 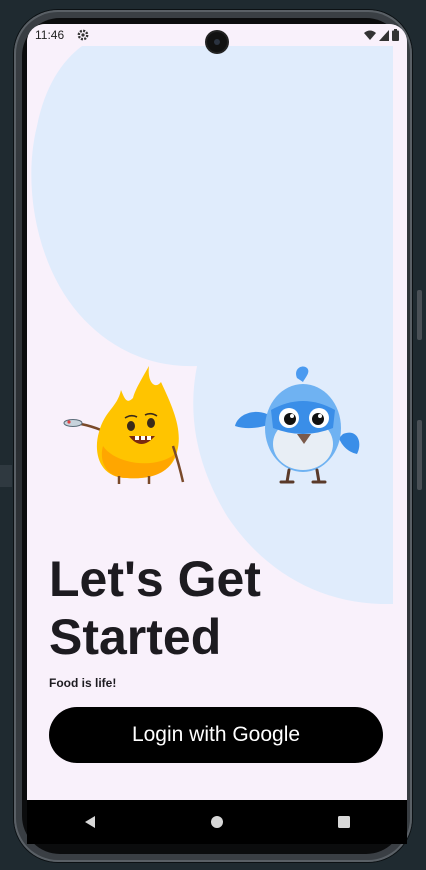 What do you see at coordinates (370, 35) in the screenshot?
I see `wifi-icon` at bounding box center [370, 35].